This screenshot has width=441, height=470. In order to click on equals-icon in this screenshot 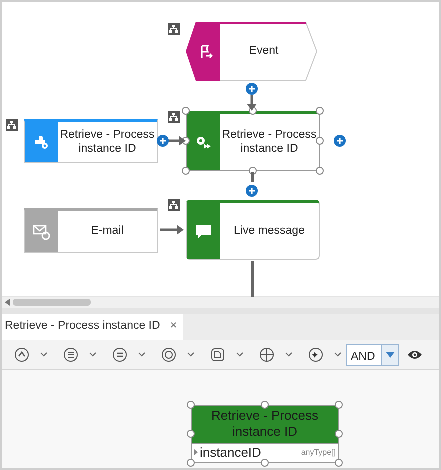, I will do `click(120, 354)`.